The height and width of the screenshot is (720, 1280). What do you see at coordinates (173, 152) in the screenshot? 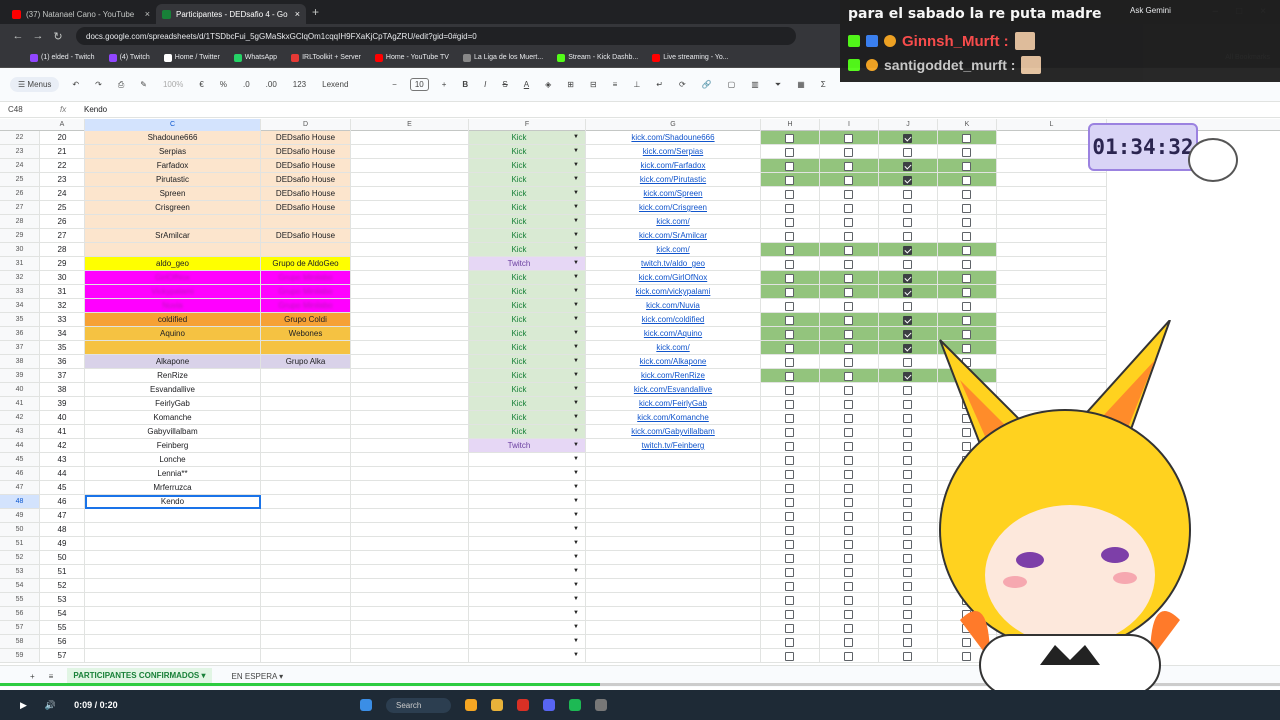
I see `participant-name-cell: Serpias` at bounding box center [173, 152].